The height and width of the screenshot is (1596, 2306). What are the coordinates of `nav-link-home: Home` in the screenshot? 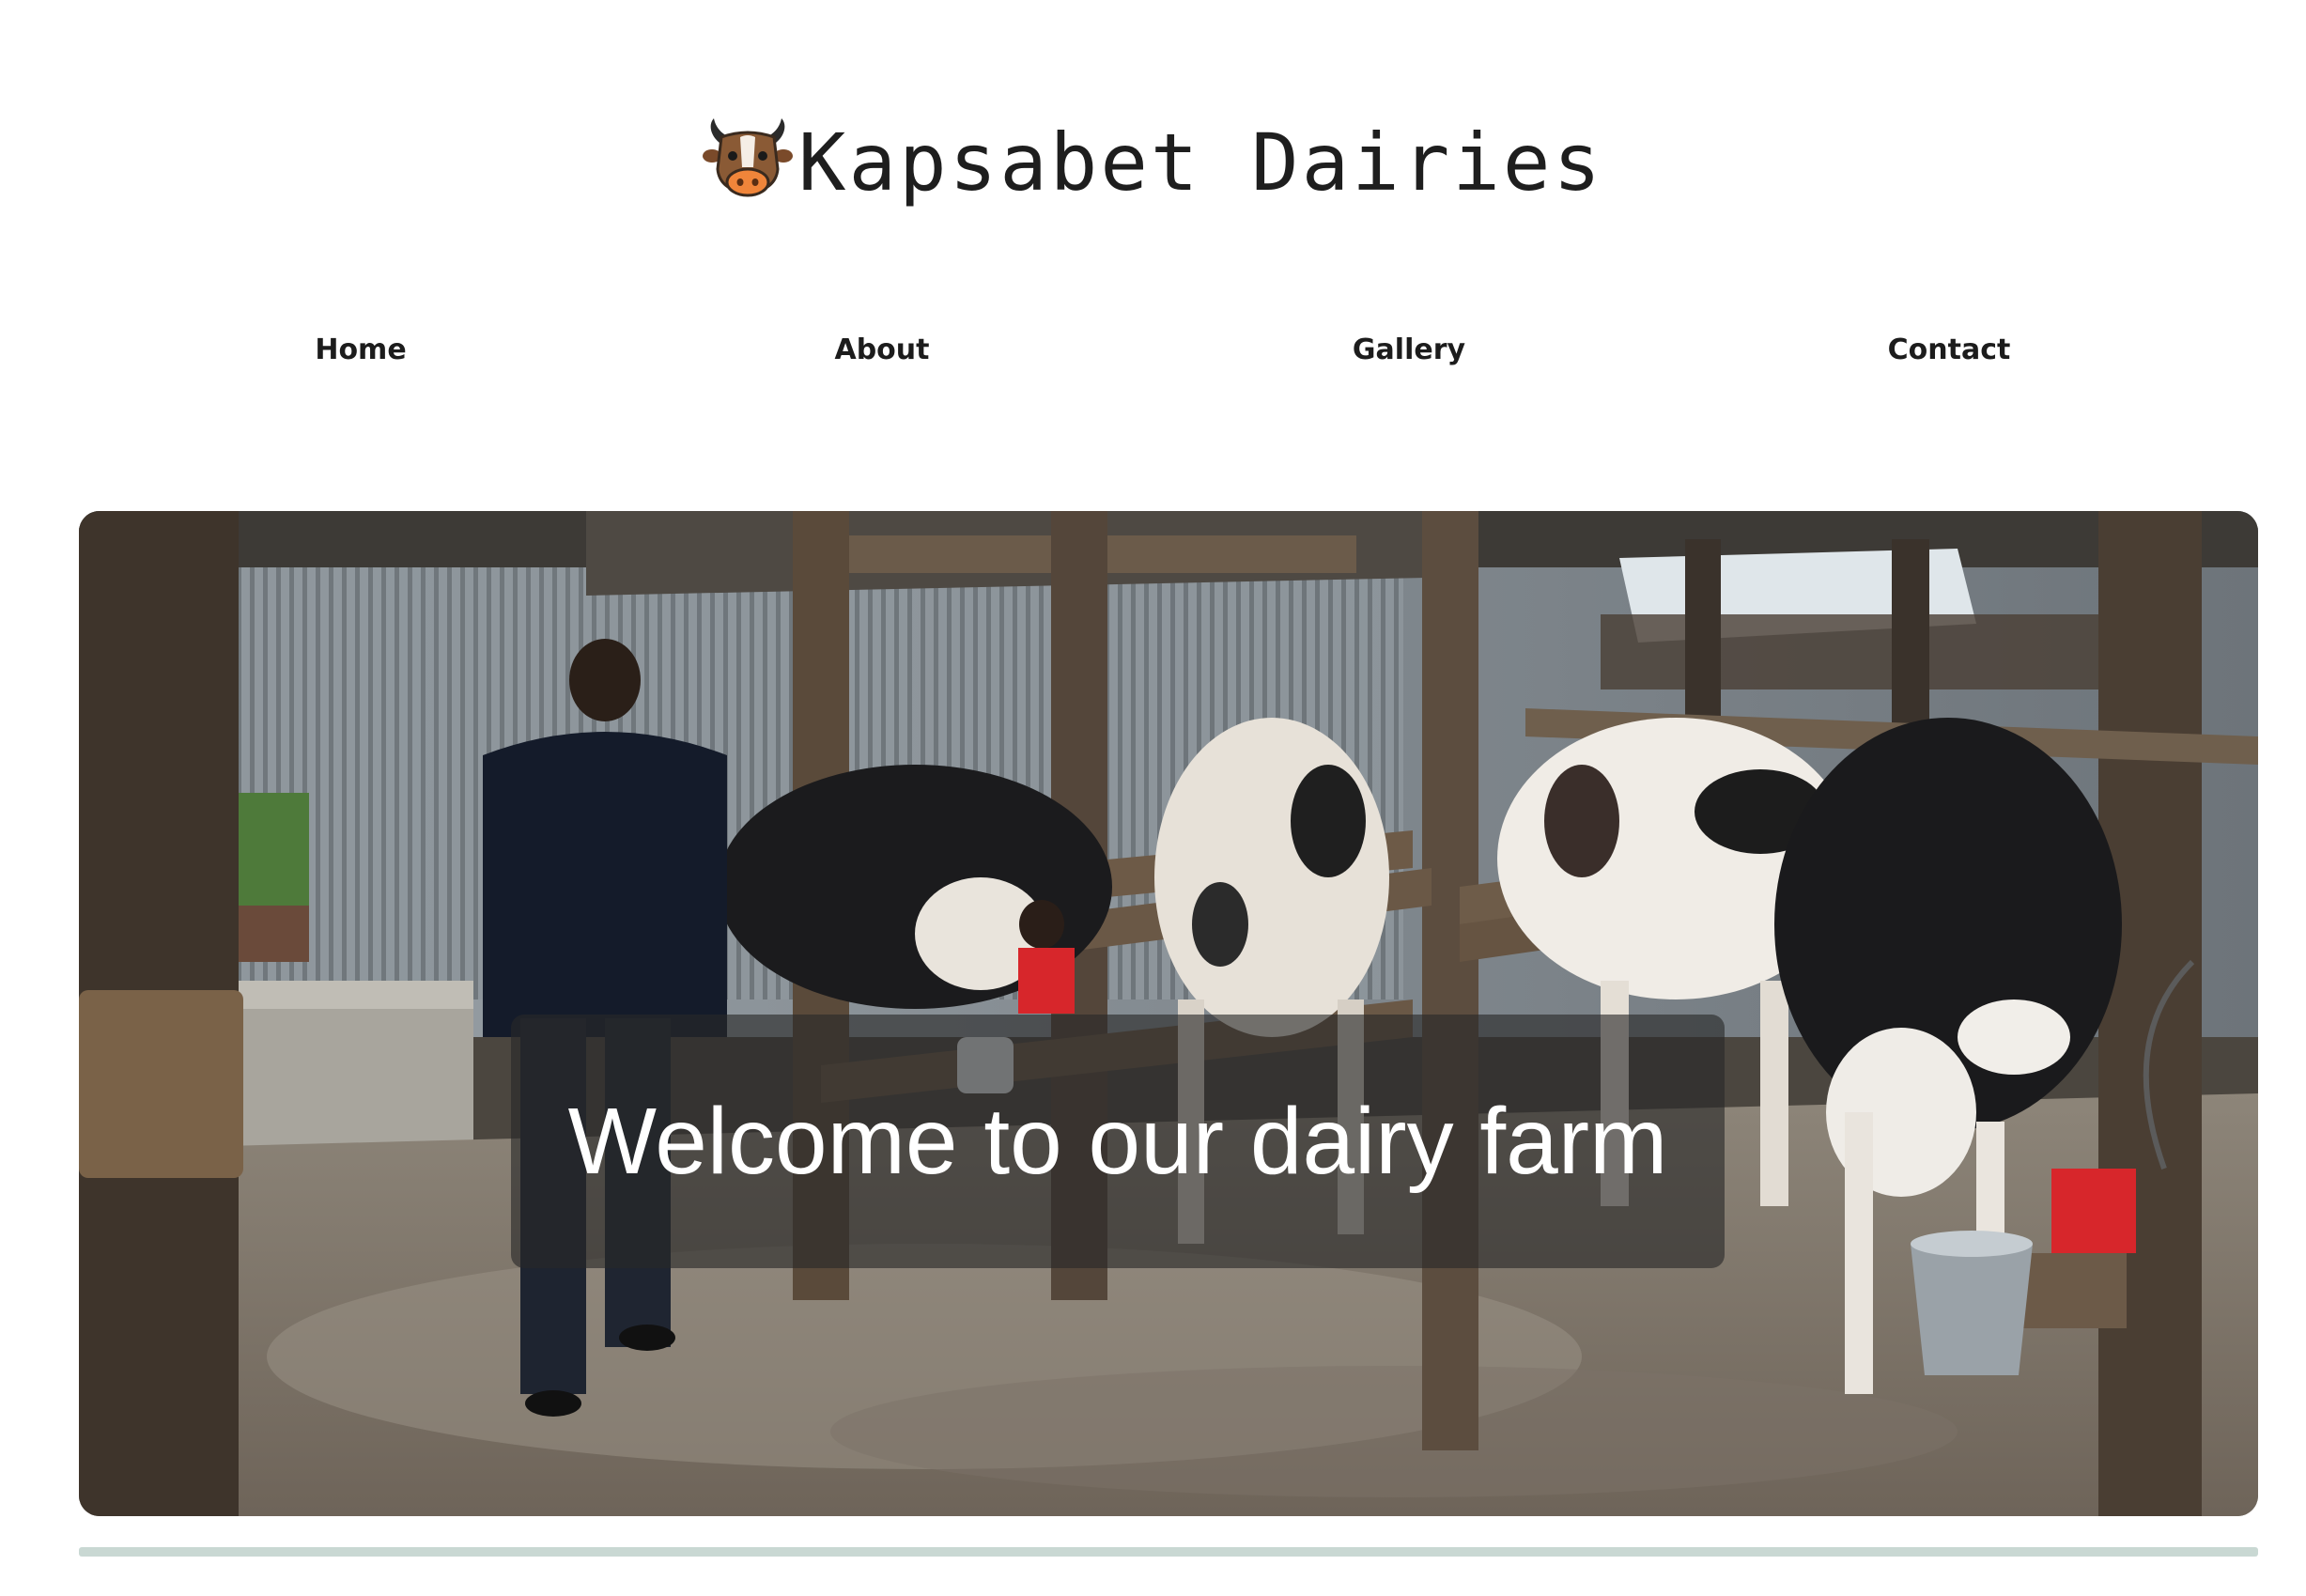 It's located at (360, 350).